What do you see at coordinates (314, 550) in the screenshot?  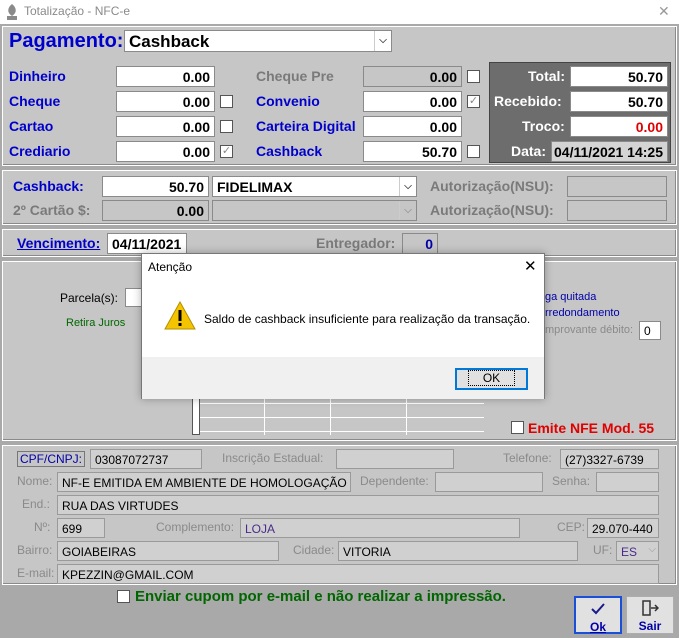 I see `city-label: Cidade:` at bounding box center [314, 550].